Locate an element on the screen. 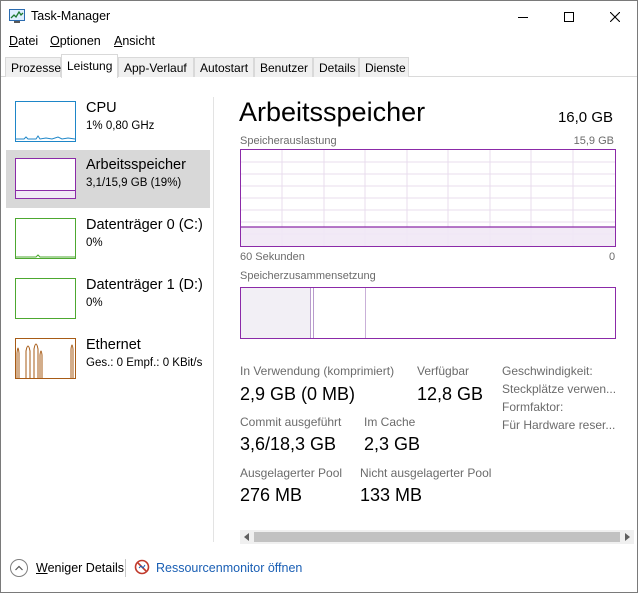 The image size is (638, 593). nonpaged-pool-label: Nicht ausgelagerter Pool is located at coordinates (426, 473).